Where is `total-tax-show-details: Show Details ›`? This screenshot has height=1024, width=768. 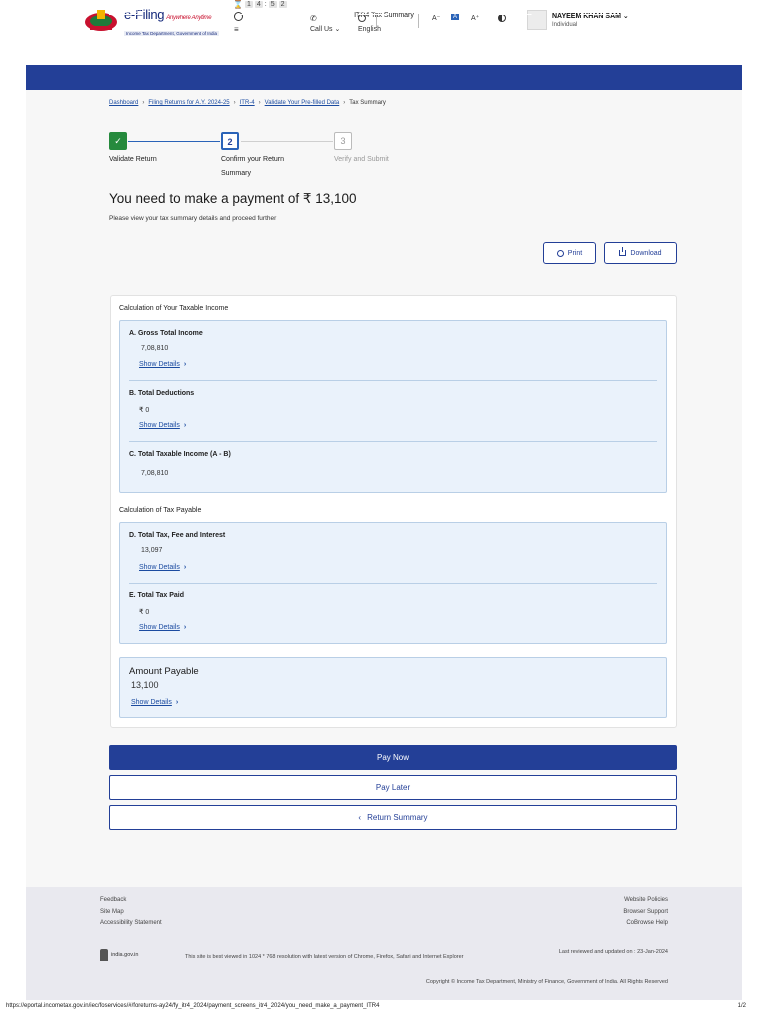
total-tax-show-details: Show Details › is located at coordinates (162, 567).